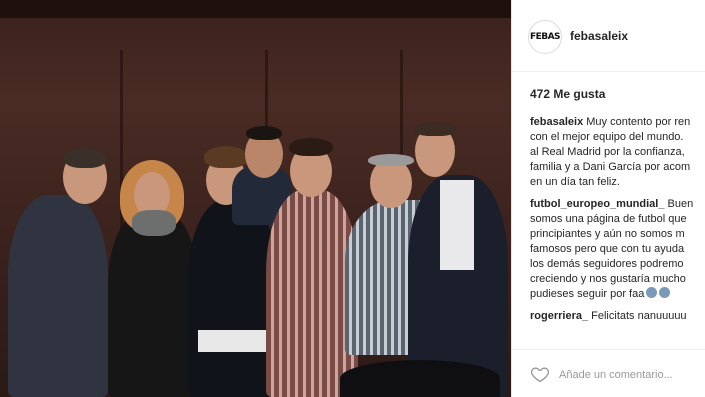  What do you see at coordinates (608, 316) in the screenshot?
I see `comment-line: rogerriera_ Felicitats nanuuuuu` at bounding box center [608, 316].